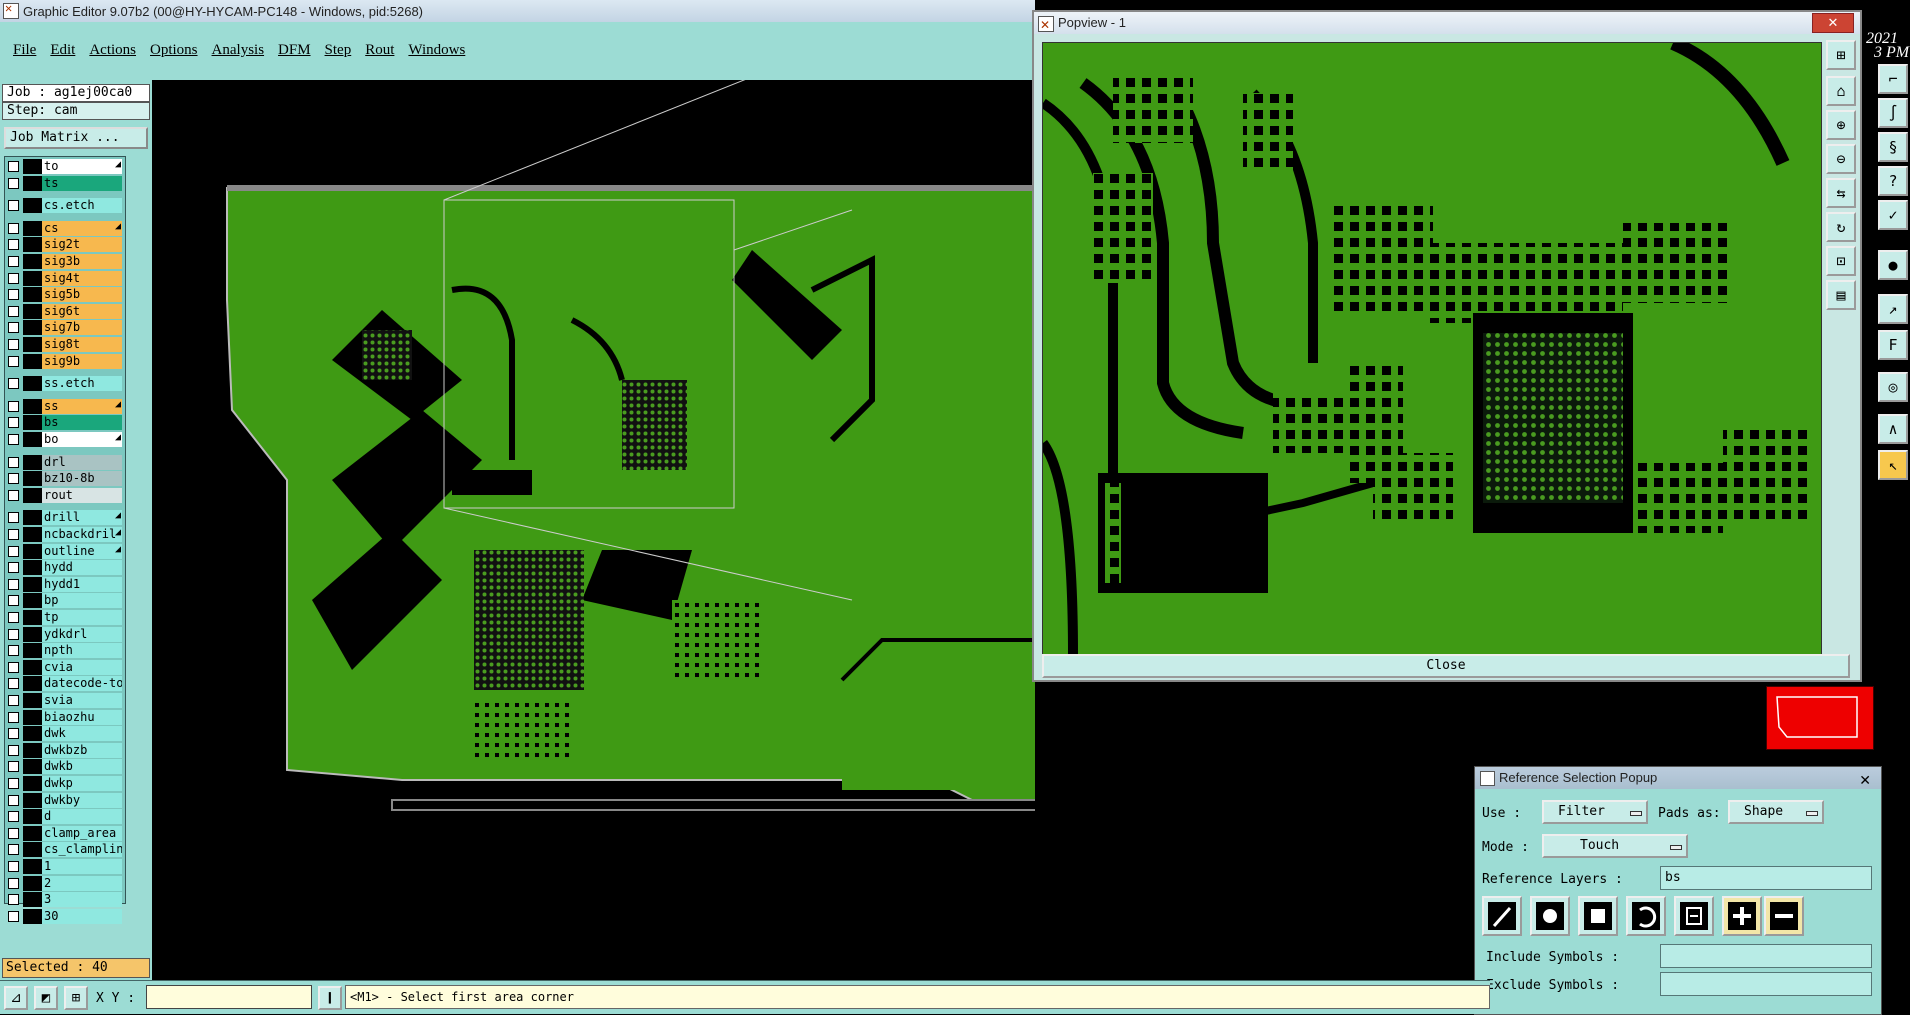 The image size is (1910, 1015). Describe the element at coordinates (1742, 916) in the screenshot. I see `include-plus-icon` at that location.